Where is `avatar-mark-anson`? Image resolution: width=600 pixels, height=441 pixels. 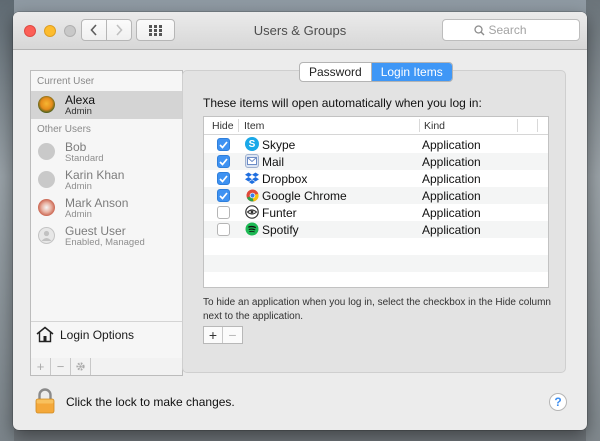
avatar-mark-anson is located at coordinates (46, 207).